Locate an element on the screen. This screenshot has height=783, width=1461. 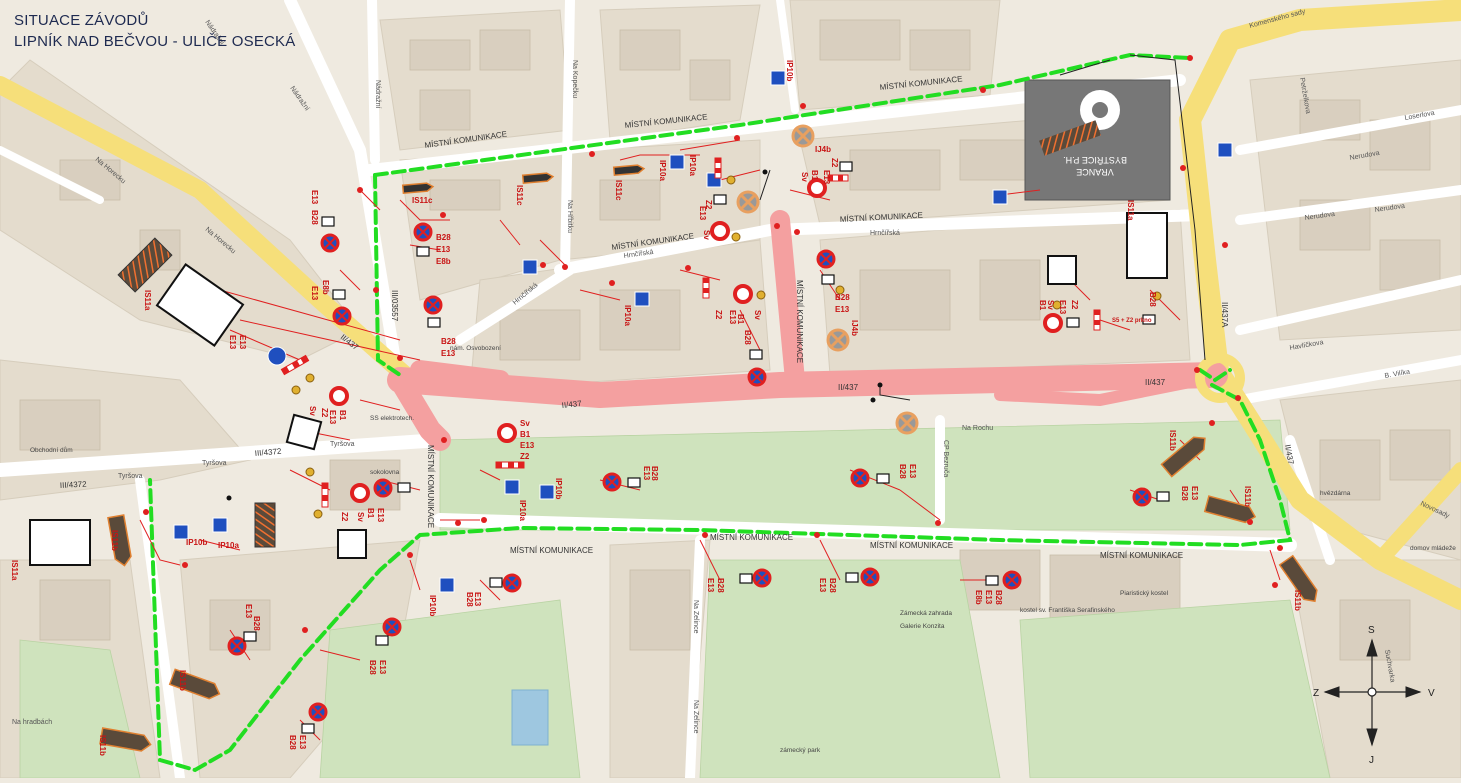
road-label-ii437a: II/437A is located at coordinates (1224, 315).